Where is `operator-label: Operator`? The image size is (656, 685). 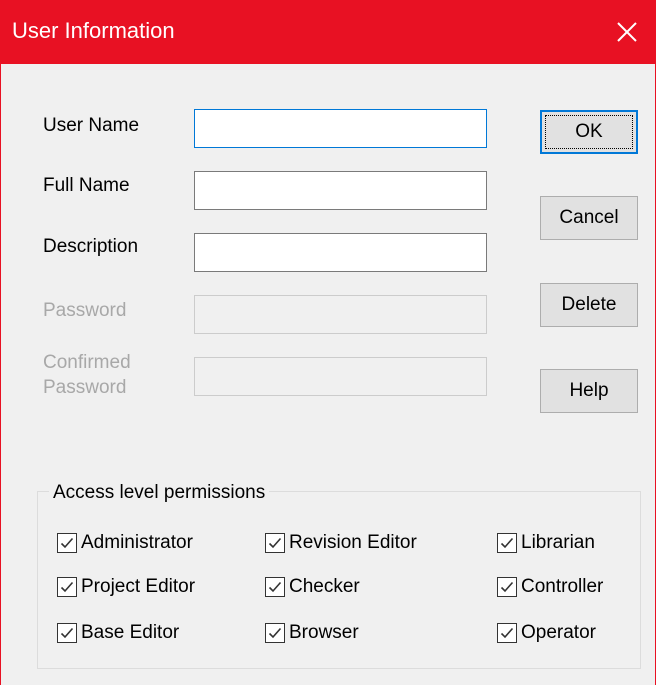
operator-label: Operator is located at coordinates (558, 632).